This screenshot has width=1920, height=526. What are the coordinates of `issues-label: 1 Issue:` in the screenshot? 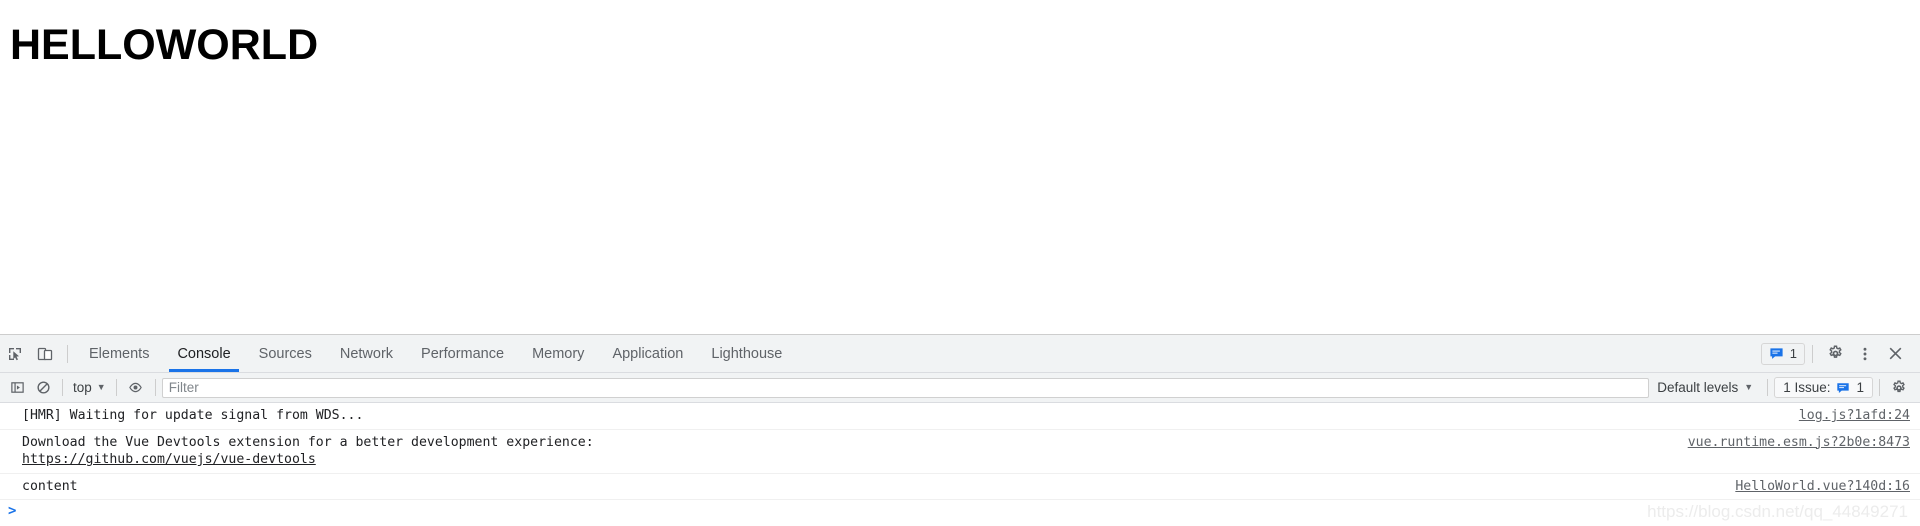 It's located at (1807, 387).